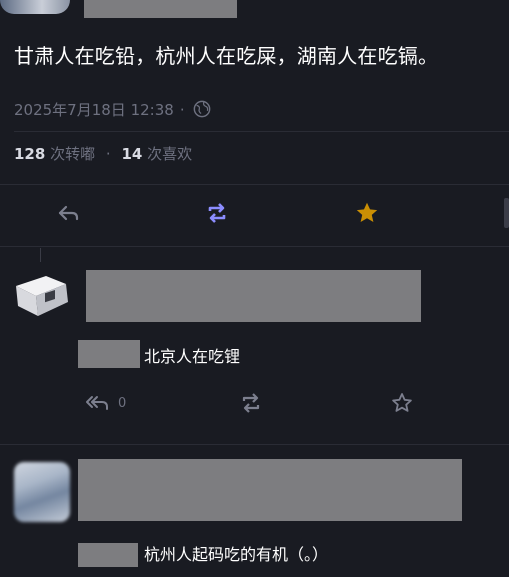  What do you see at coordinates (226, 56) in the screenshot?
I see `post-text: 甘肃人在吃铅，杭州人在吃屎，湖南人在吃镉。` at bounding box center [226, 56].